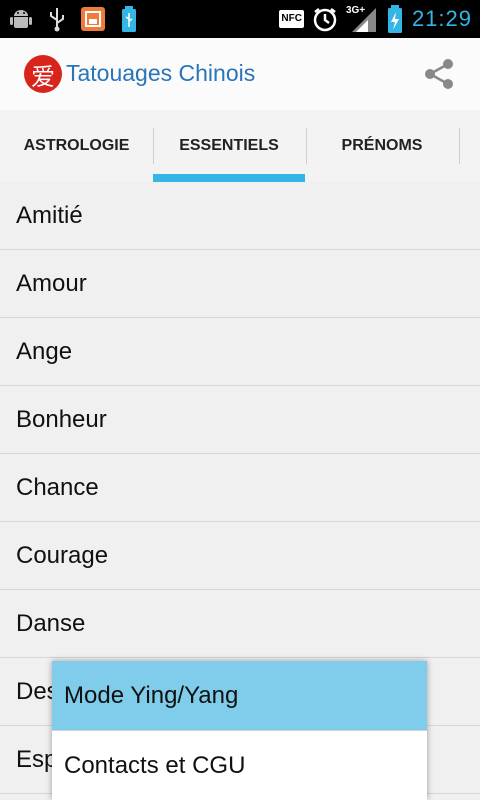 This screenshot has height=800, width=480. What do you see at coordinates (240, 216) in the screenshot?
I see `list-item: Amitié` at bounding box center [240, 216].